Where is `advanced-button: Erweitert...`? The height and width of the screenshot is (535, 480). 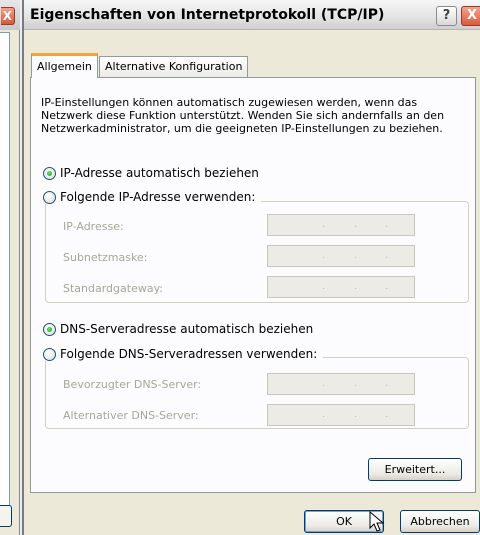 advanced-button: Erweitert... is located at coordinates (415, 469).